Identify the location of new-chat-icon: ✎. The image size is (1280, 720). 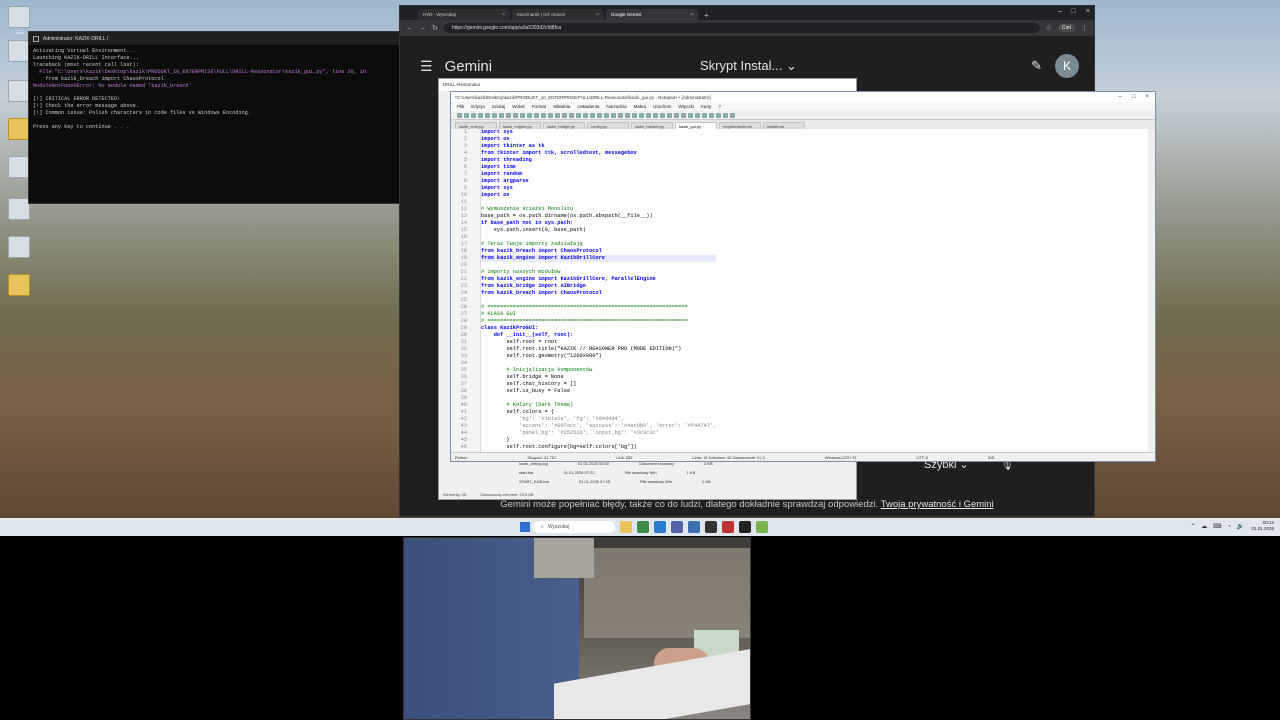
(1036, 66).